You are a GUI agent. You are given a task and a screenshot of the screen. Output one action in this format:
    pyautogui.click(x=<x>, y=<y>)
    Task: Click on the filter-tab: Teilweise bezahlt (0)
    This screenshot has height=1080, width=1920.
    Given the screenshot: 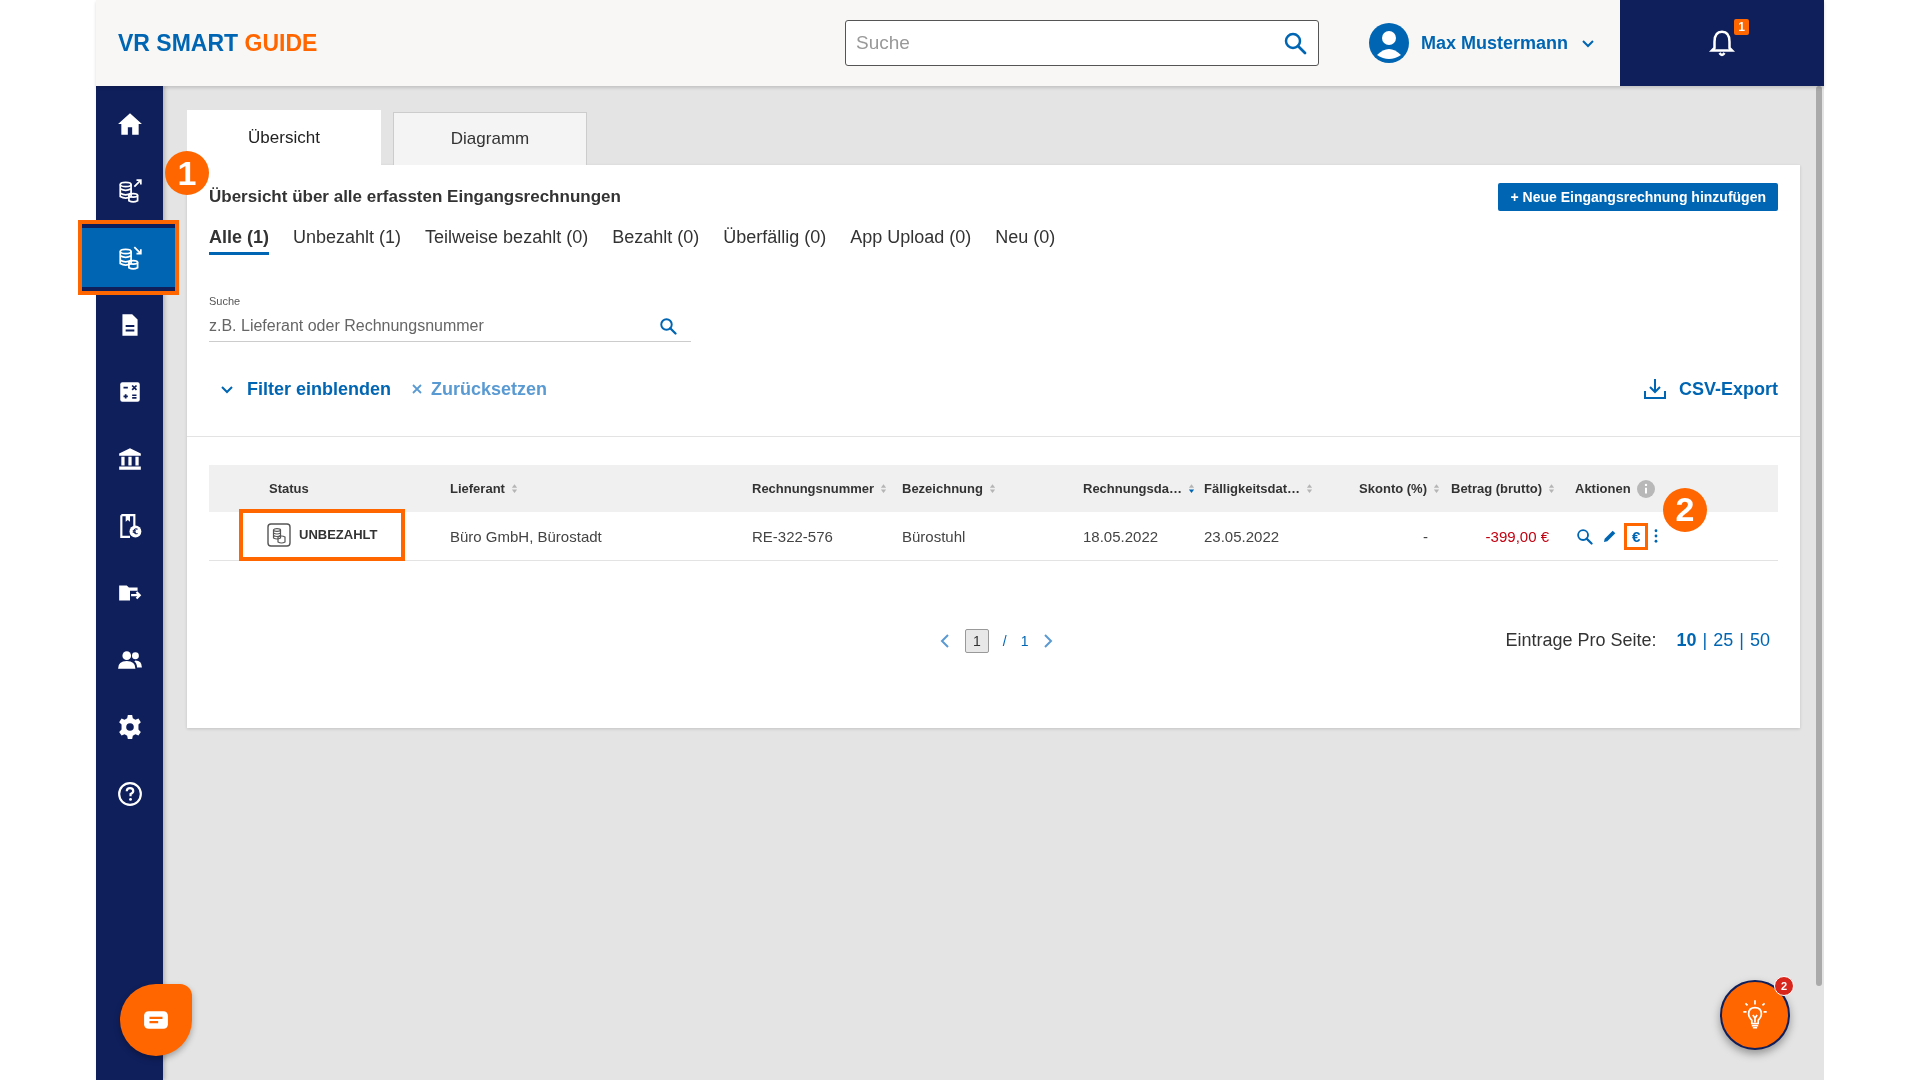 What is the action you would take?
    pyautogui.click(x=507, y=241)
    